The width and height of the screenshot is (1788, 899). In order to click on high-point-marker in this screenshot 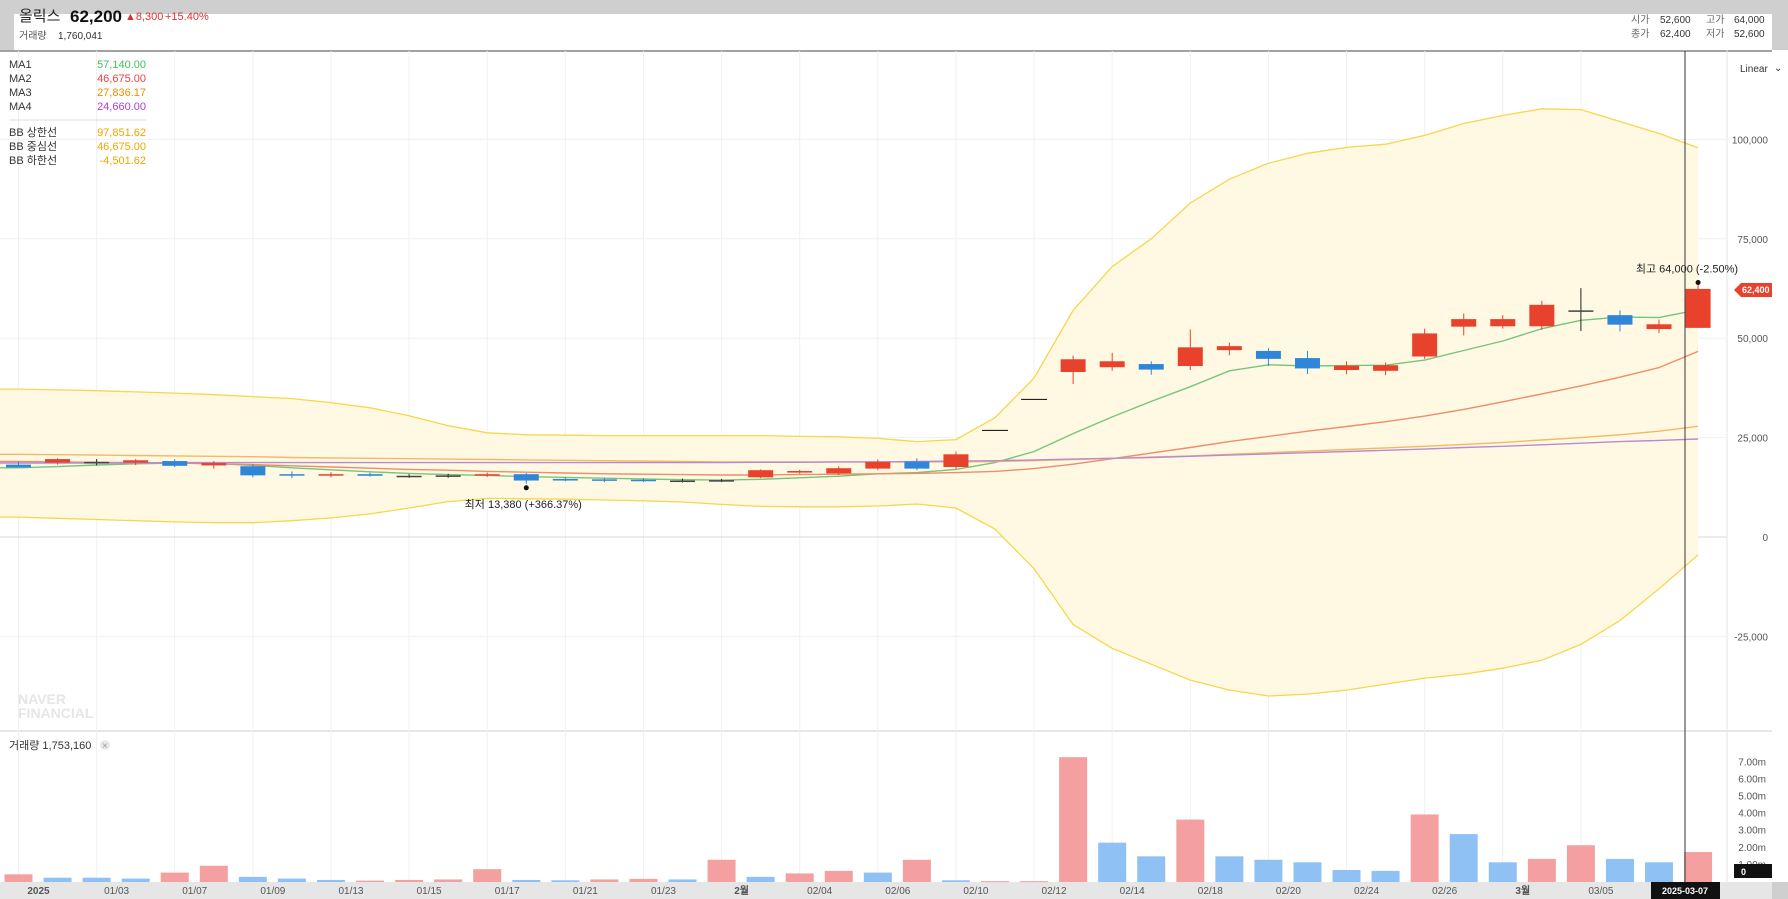, I will do `click(1698, 283)`.